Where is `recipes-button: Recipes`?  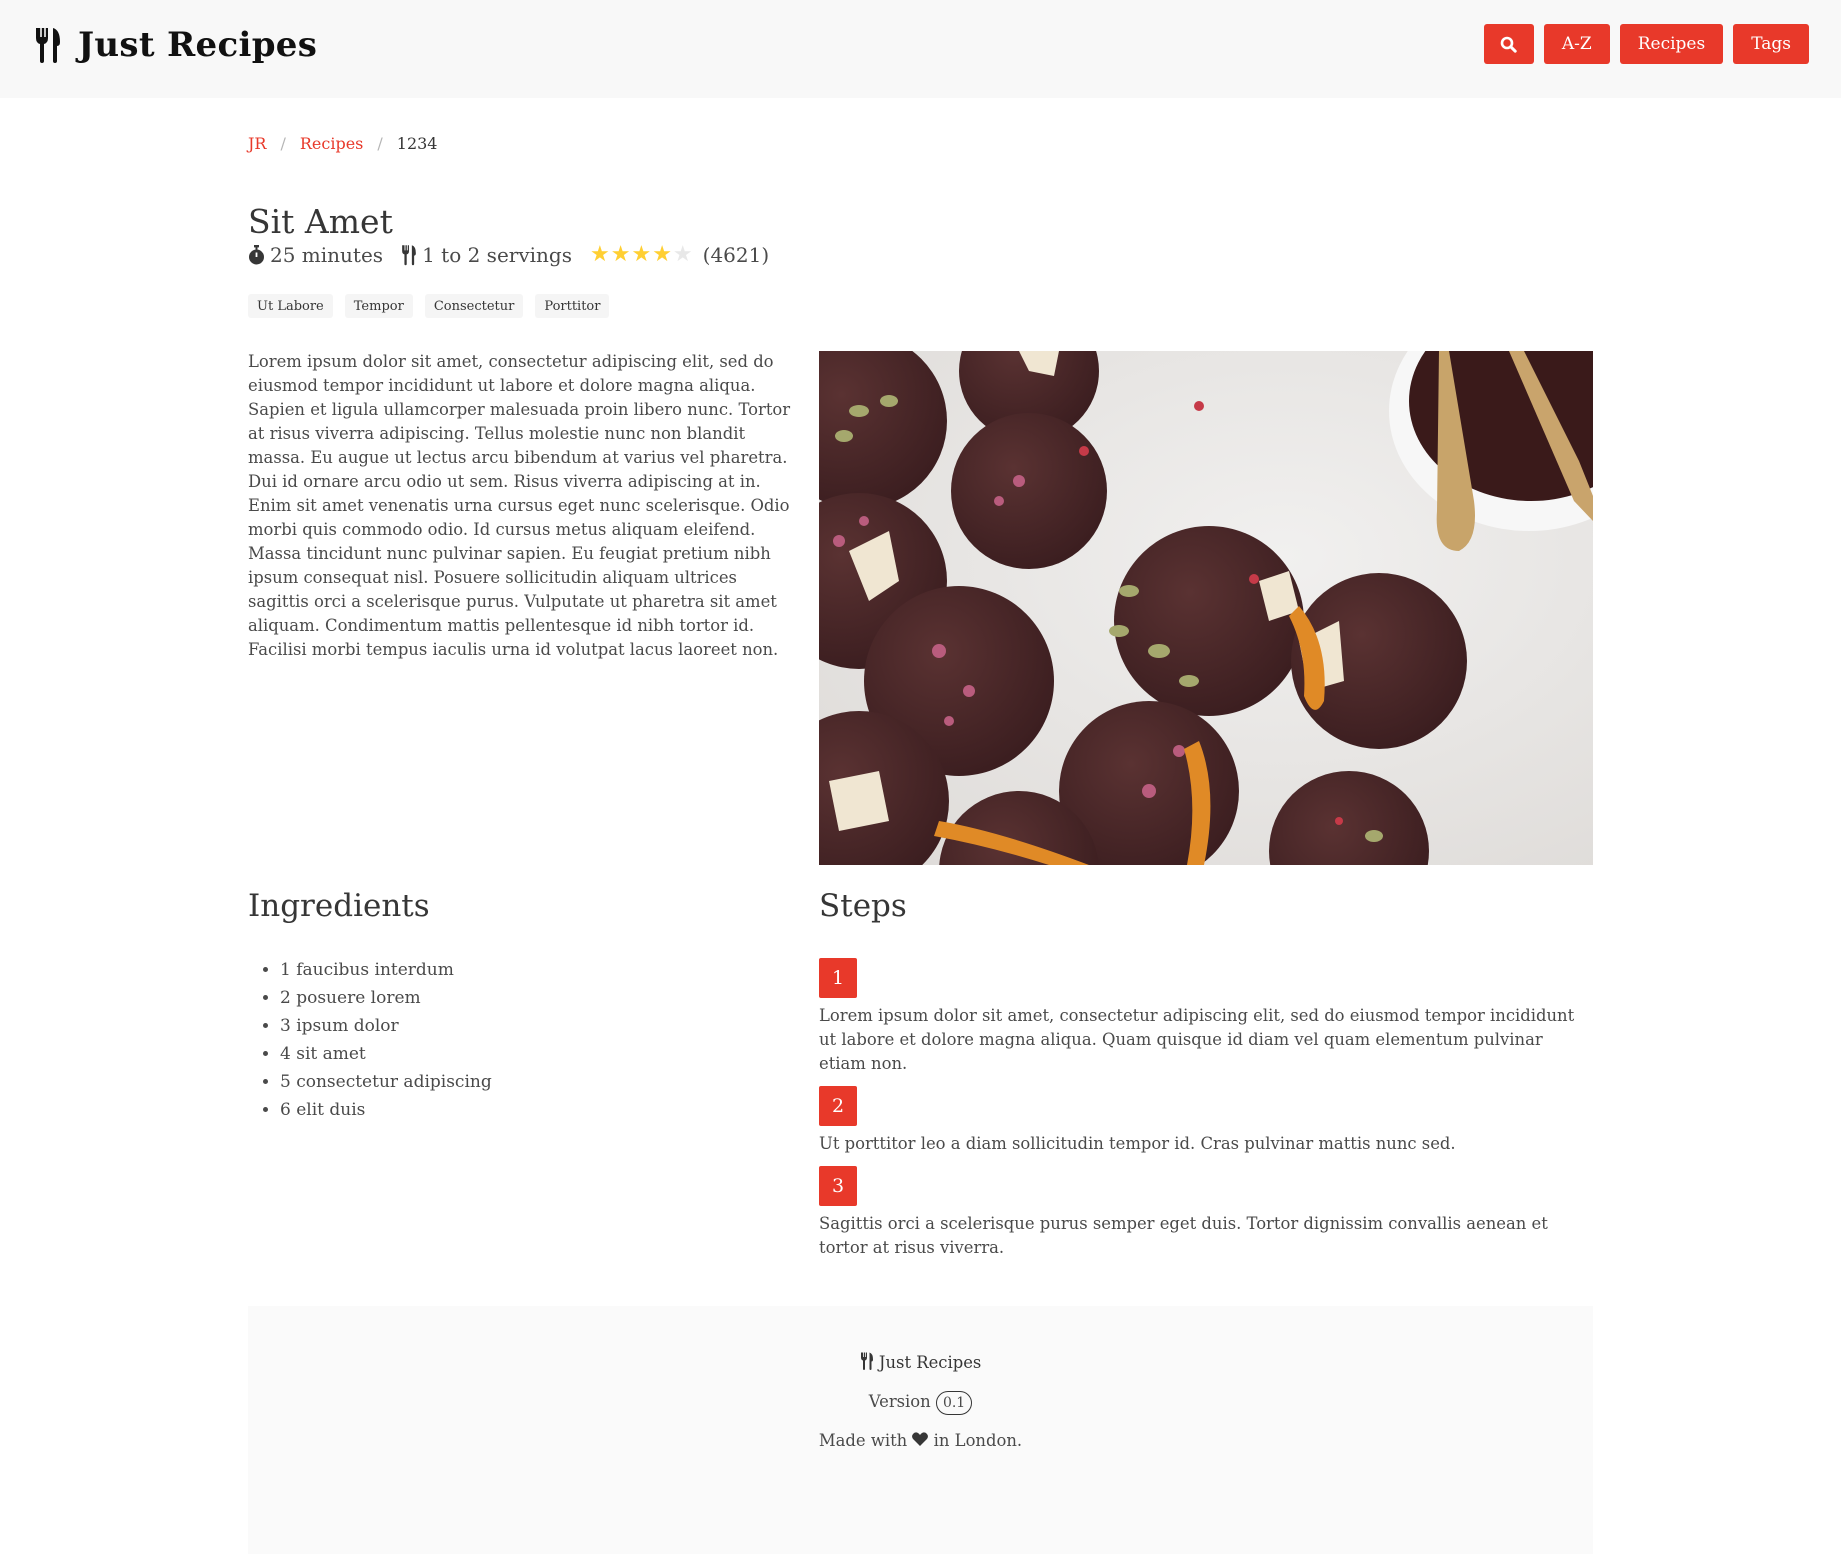
recipes-button: Recipes is located at coordinates (1671, 44).